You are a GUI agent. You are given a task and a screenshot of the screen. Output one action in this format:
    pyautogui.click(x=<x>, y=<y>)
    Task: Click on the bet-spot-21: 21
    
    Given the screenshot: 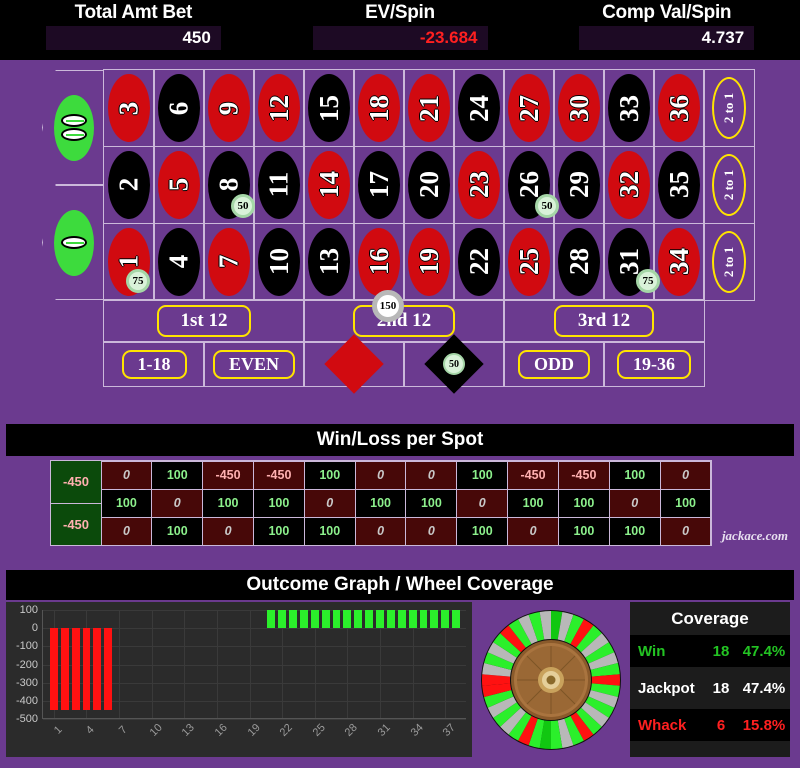 What is the action you would take?
    pyautogui.click(x=429, y=108)
    